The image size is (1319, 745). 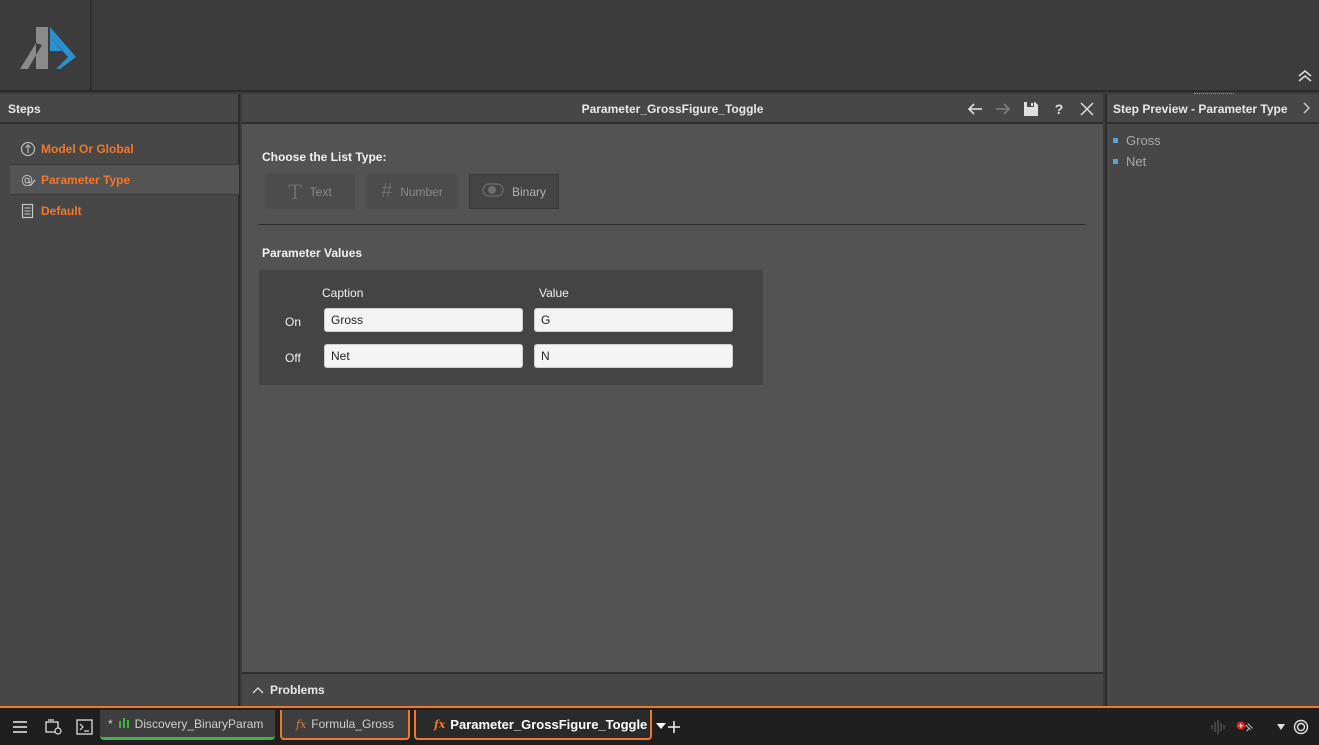 I want to click on tab-formula-gross: fx Formula_Gross, so click(x=345, y=725).